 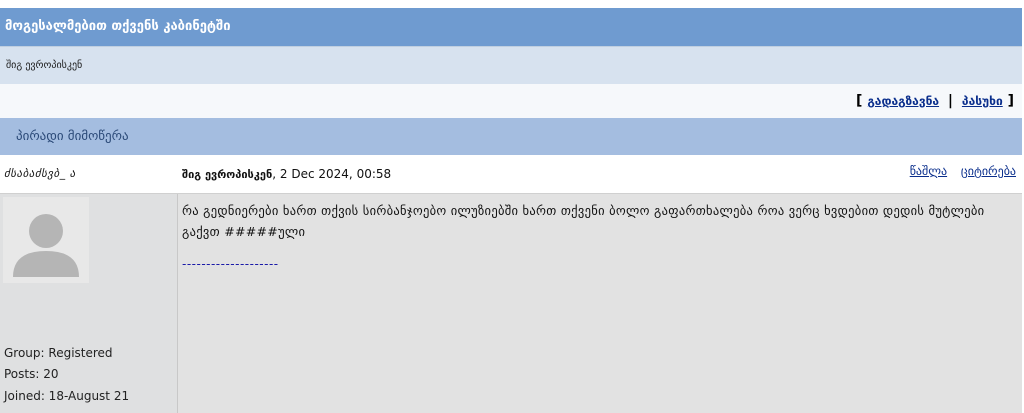 I want to click on forward-link: გადაგზავნა, so click(x=903, y=101).